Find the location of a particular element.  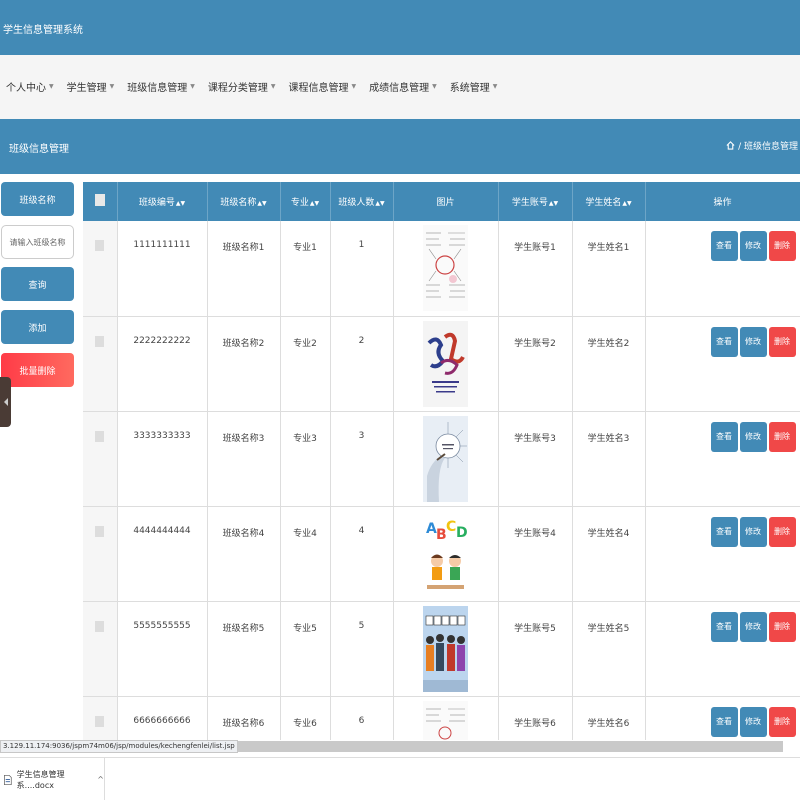

class-size-cell: 3 is located at coordinates (362, 459).